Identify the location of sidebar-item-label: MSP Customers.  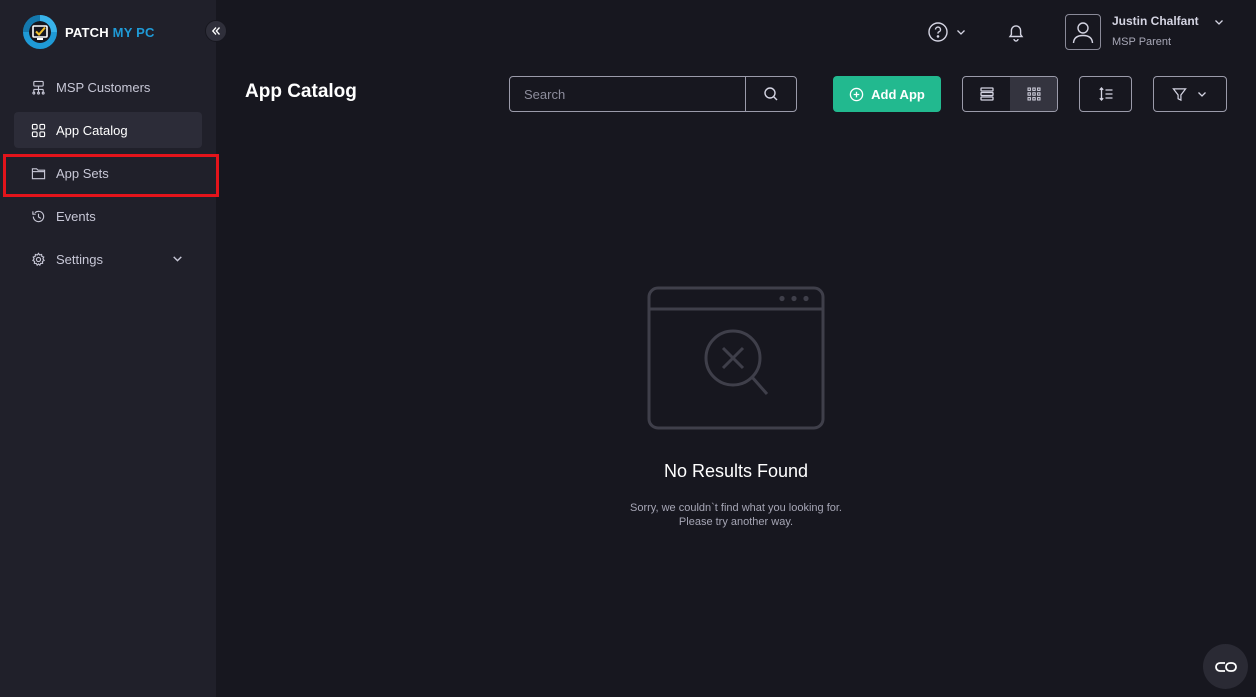
(103, 87).